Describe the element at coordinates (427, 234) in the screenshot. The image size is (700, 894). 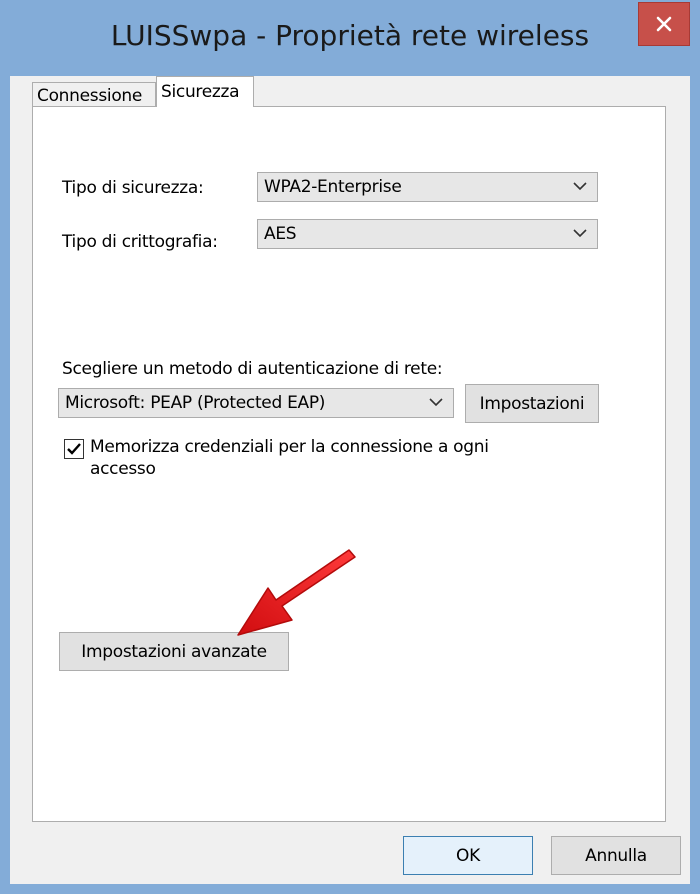
I see `encryption-type-select: AES` at that location.